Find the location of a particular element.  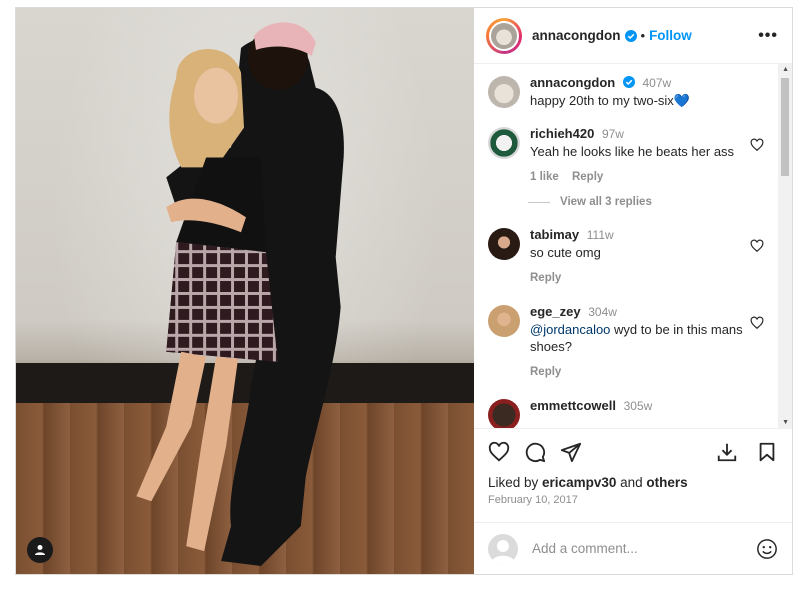

comment-username: richieh420 is located at coordinates (562, 133).